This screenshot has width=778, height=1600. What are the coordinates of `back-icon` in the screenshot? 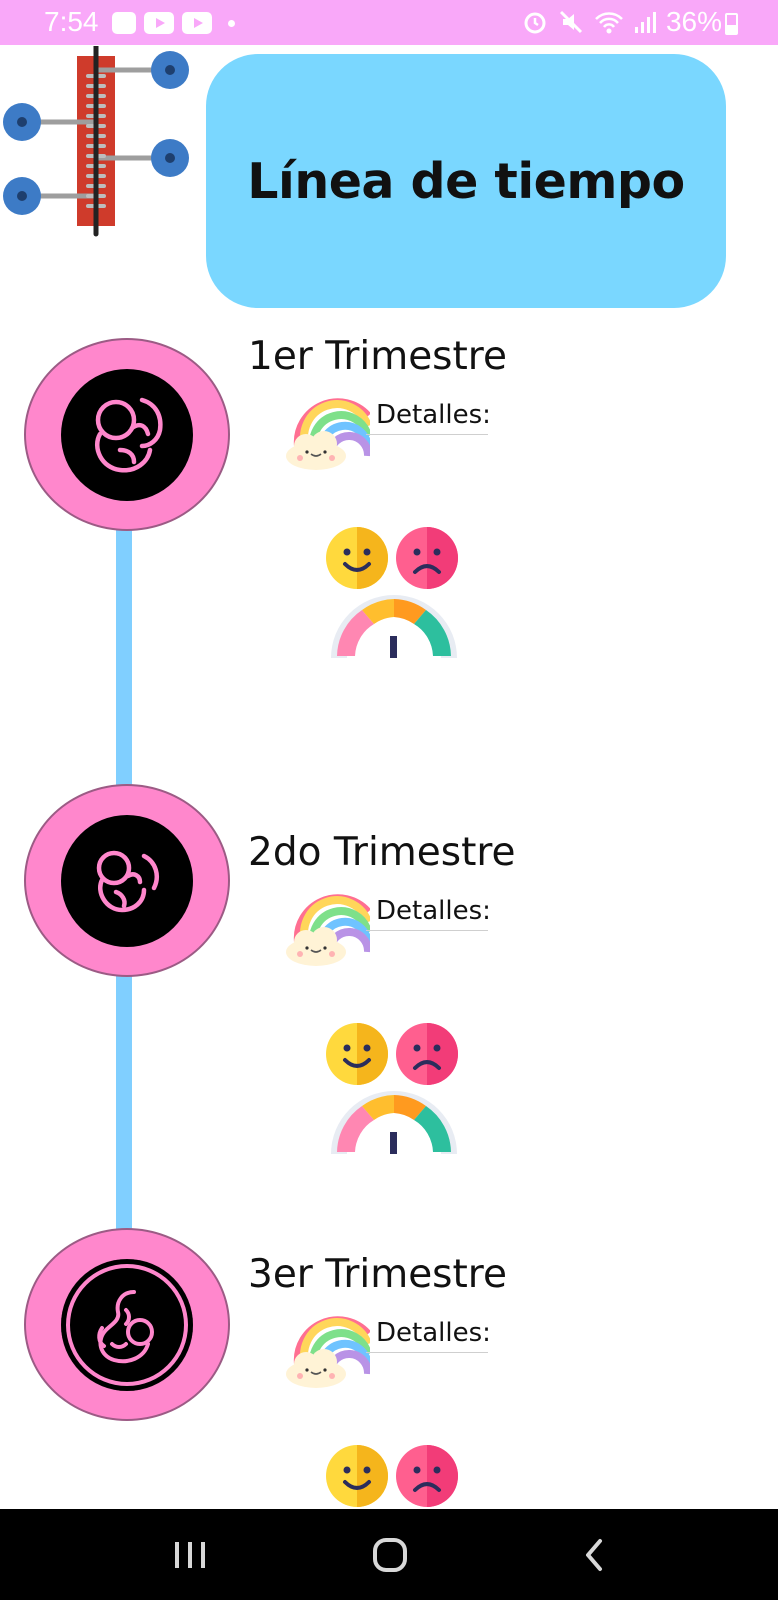 It's located at (594, 1555).